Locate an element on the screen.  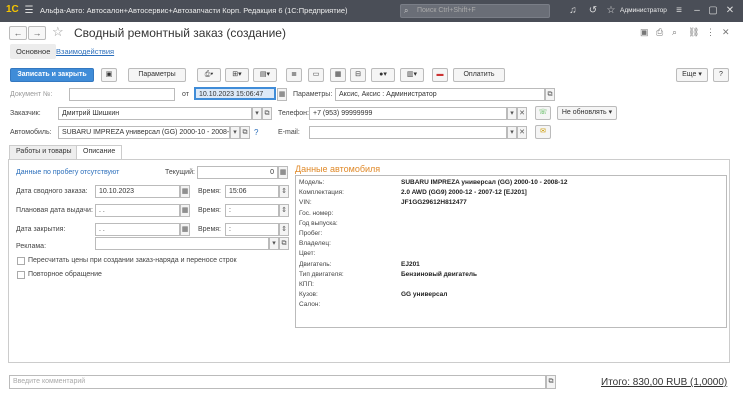
repeat-checkbox is located at coordinates (21, 275).